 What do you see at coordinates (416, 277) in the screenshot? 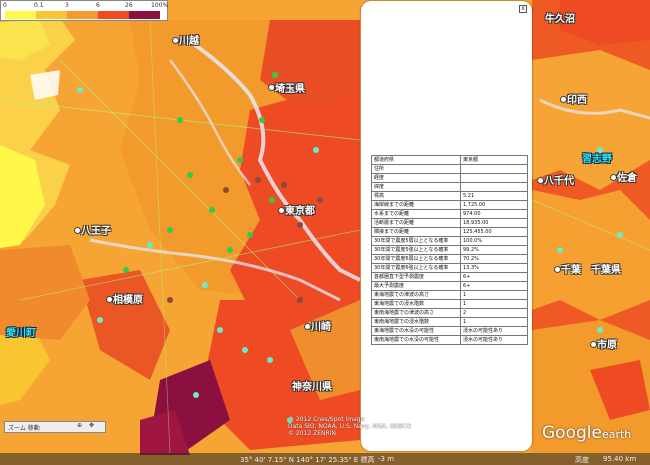
I see `row-key: 首都圏直下型予測震度` at bounding box center [416, 277].